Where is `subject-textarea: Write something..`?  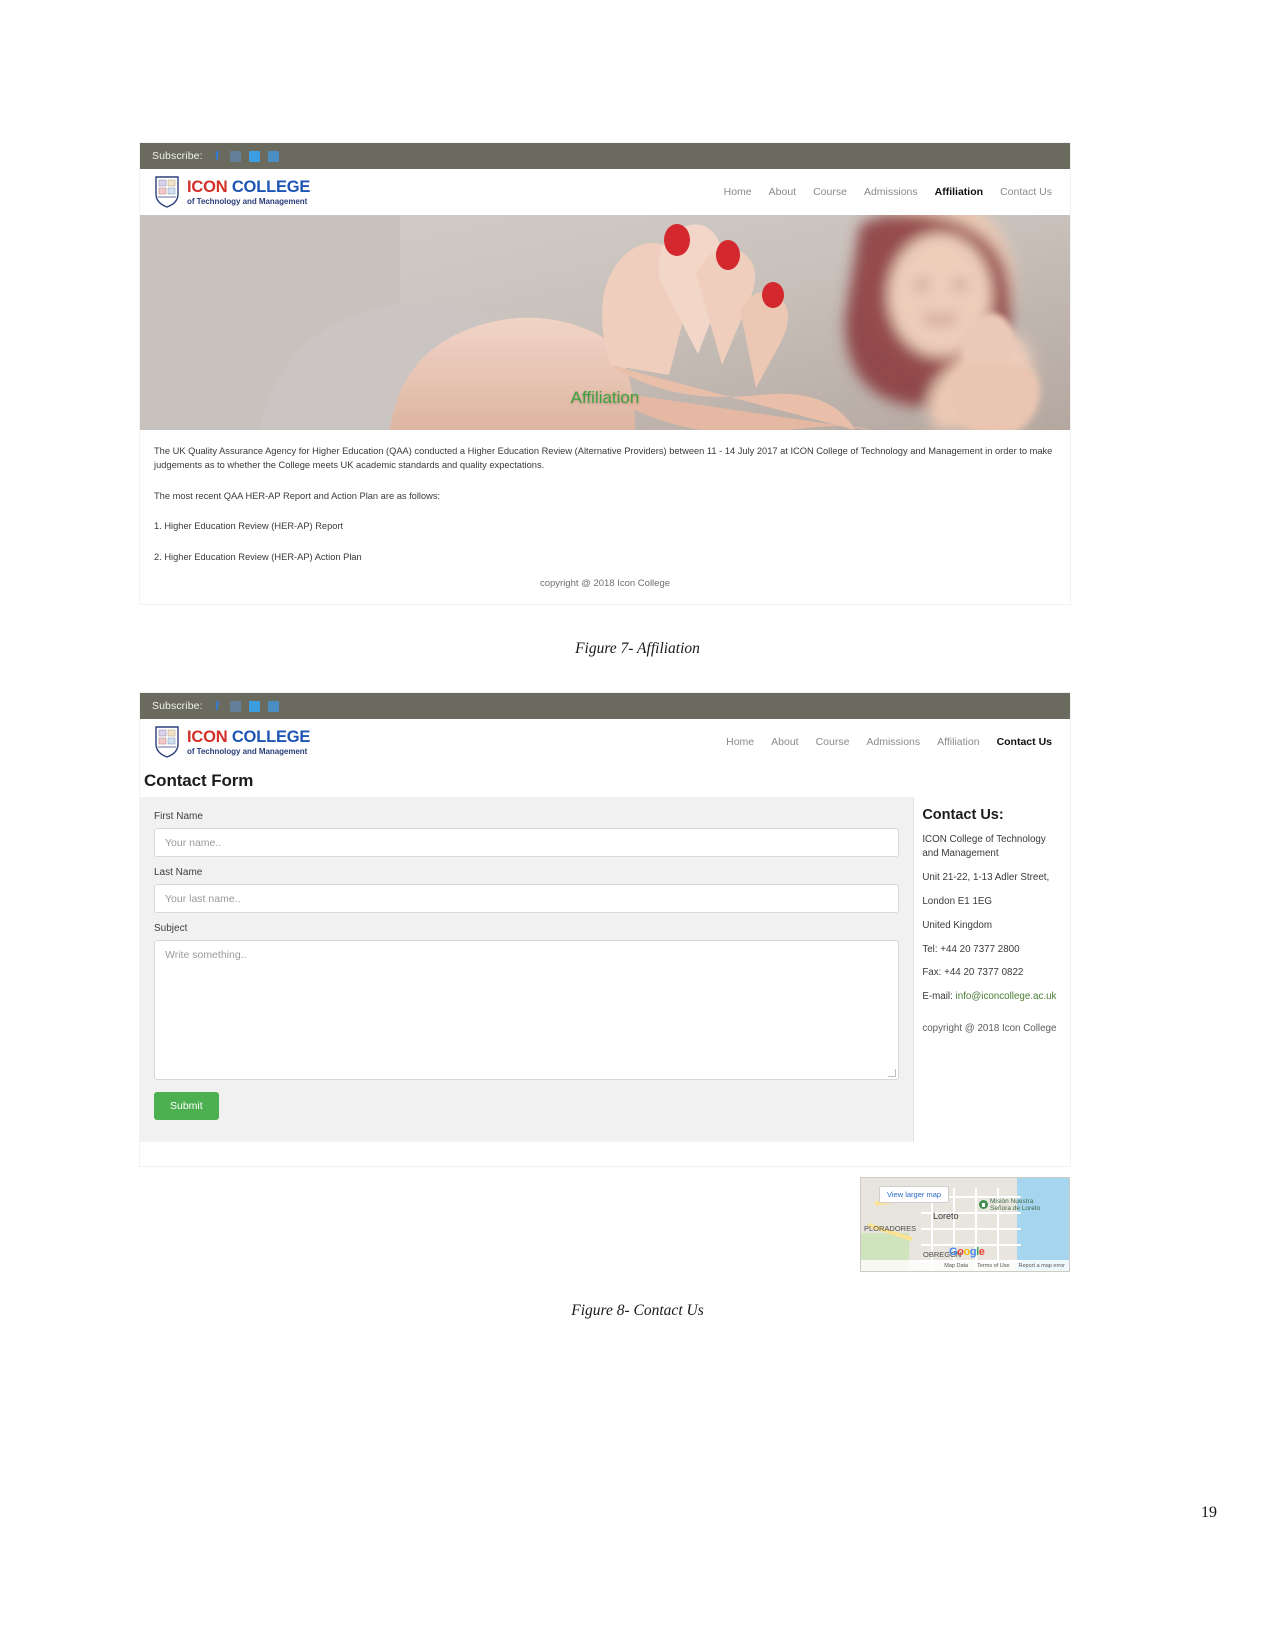
subject-textarea: Write something.. is located at coordinates (527, 1010).